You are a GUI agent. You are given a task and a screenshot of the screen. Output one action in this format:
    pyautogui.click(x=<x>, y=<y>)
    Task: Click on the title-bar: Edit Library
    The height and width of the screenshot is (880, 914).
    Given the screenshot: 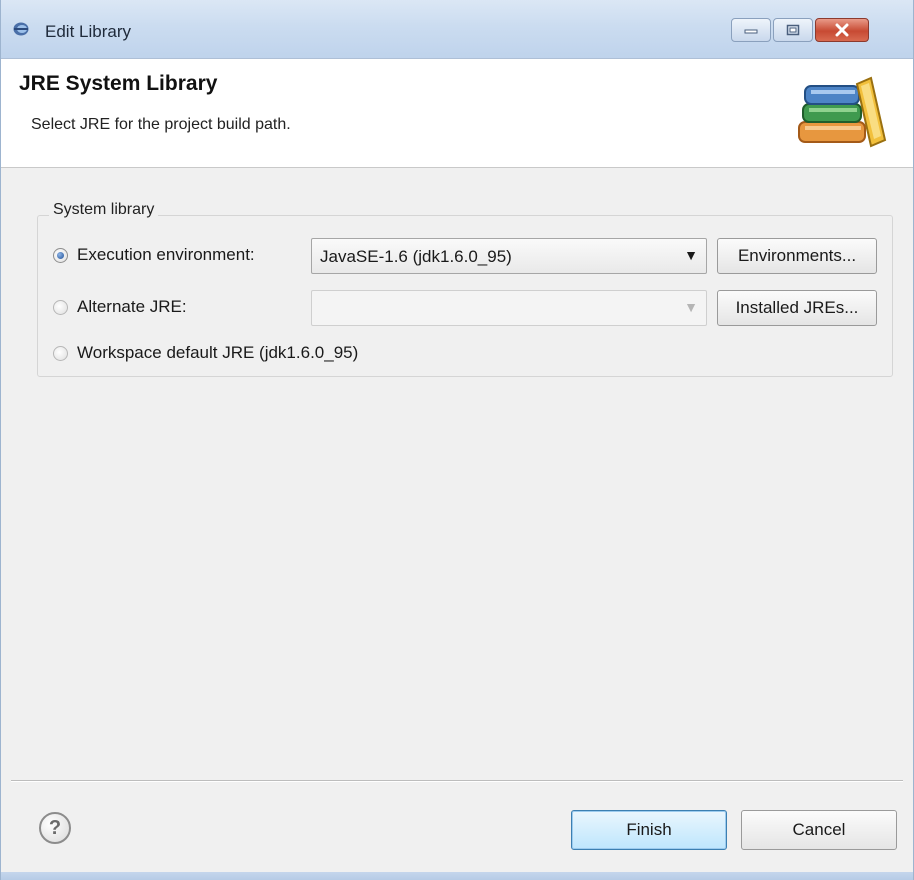 What is the action you would take?
    pyautogui.click(x=457, y=29)
    